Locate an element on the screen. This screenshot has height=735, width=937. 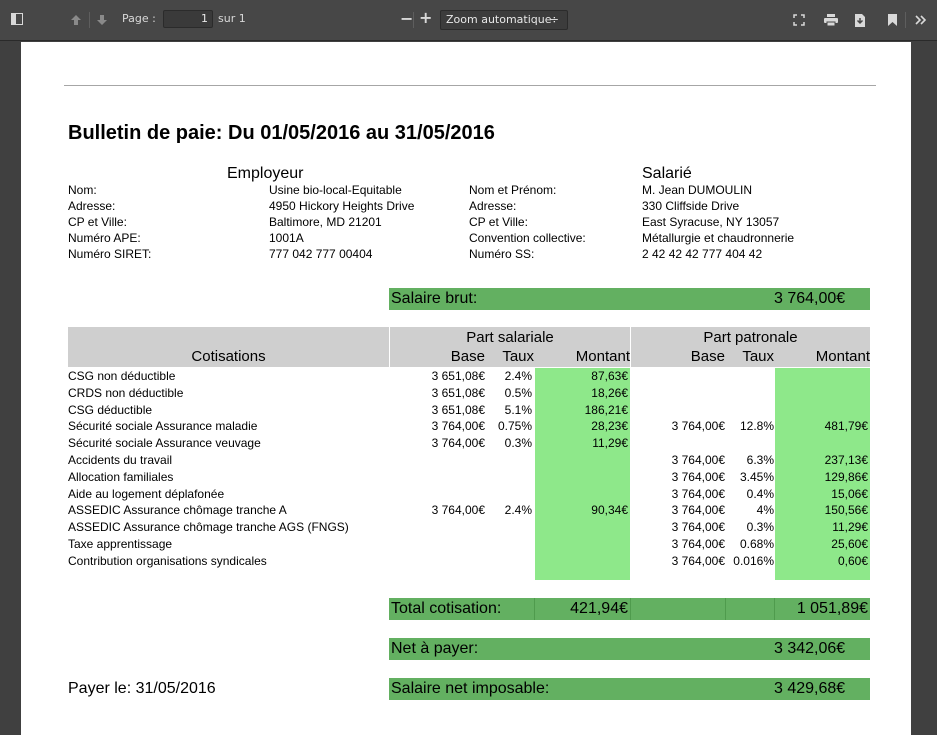
patronal-taux: 6.3% is located at coordinates (760, 460).